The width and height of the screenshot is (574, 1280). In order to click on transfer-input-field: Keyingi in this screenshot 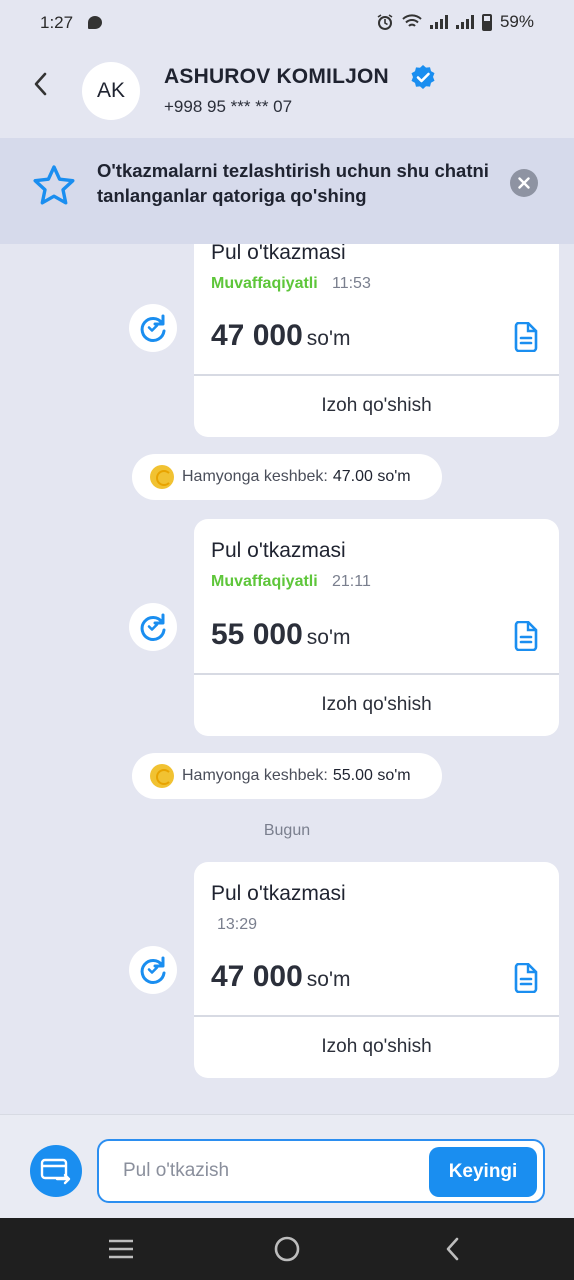, I will do `click(321, 1171)`.